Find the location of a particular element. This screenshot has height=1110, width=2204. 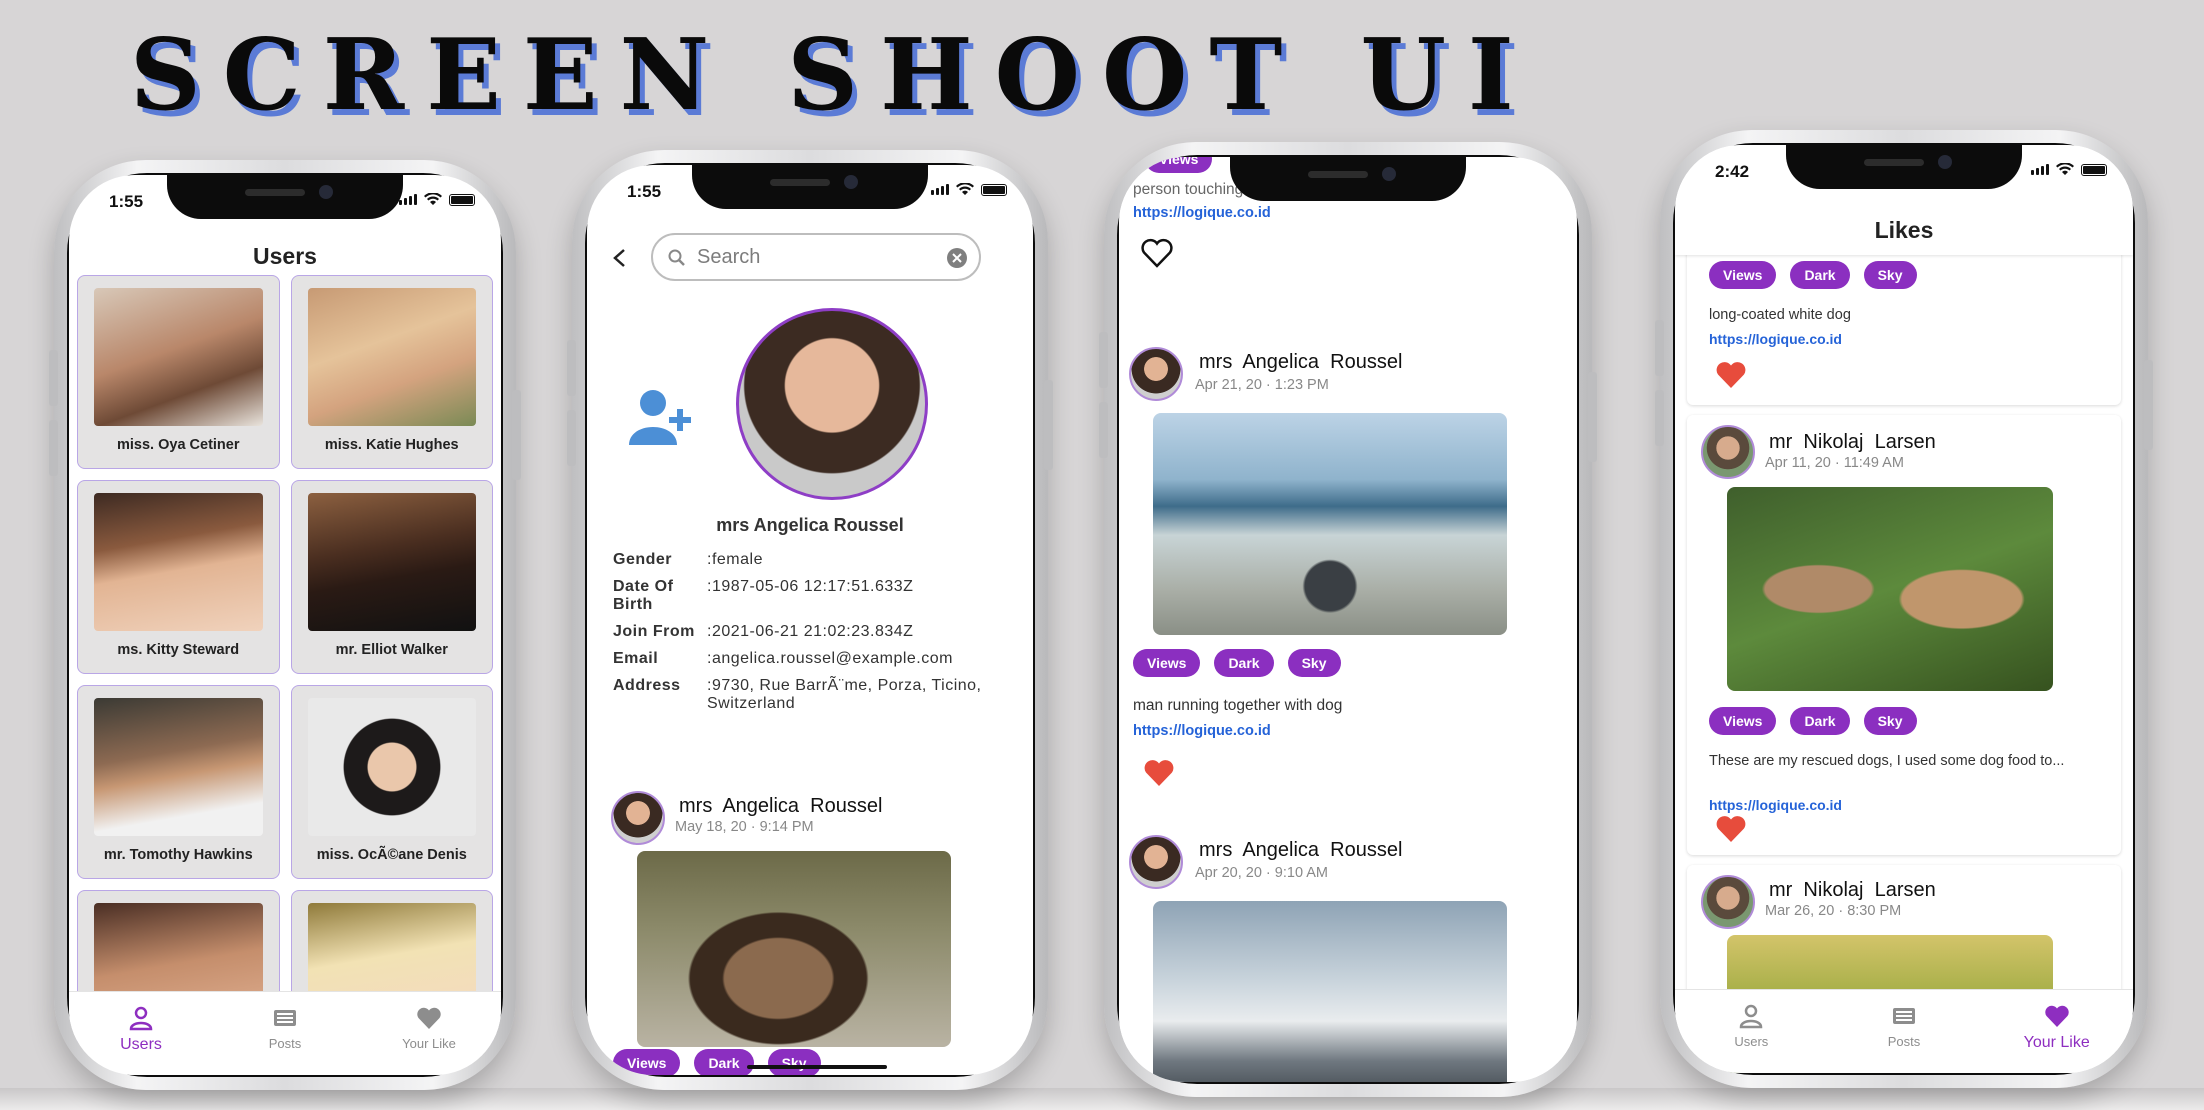

user-name: miss. Oya Cetiner is located at coordinates (178, 445).